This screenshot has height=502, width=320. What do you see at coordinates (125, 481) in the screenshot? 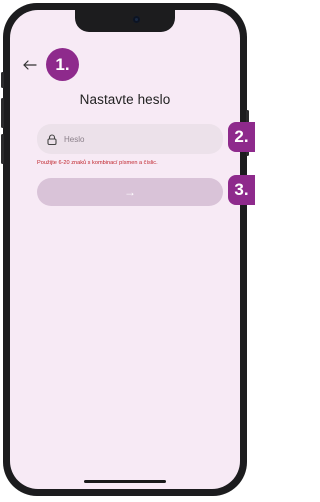
I see `home-indicator` at bounding box center [125, 481].